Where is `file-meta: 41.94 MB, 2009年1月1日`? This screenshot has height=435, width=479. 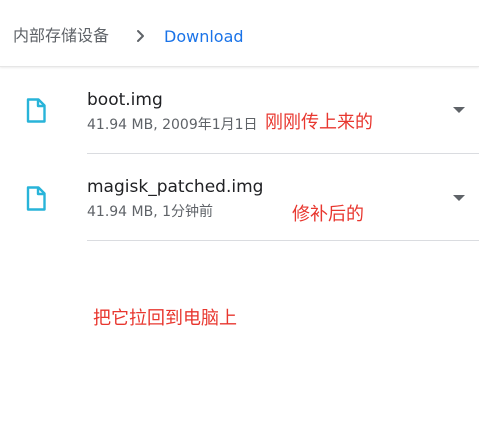
file-meta: 41.94 MB, 2009年1月1日 is located at coordinates (172, 125).